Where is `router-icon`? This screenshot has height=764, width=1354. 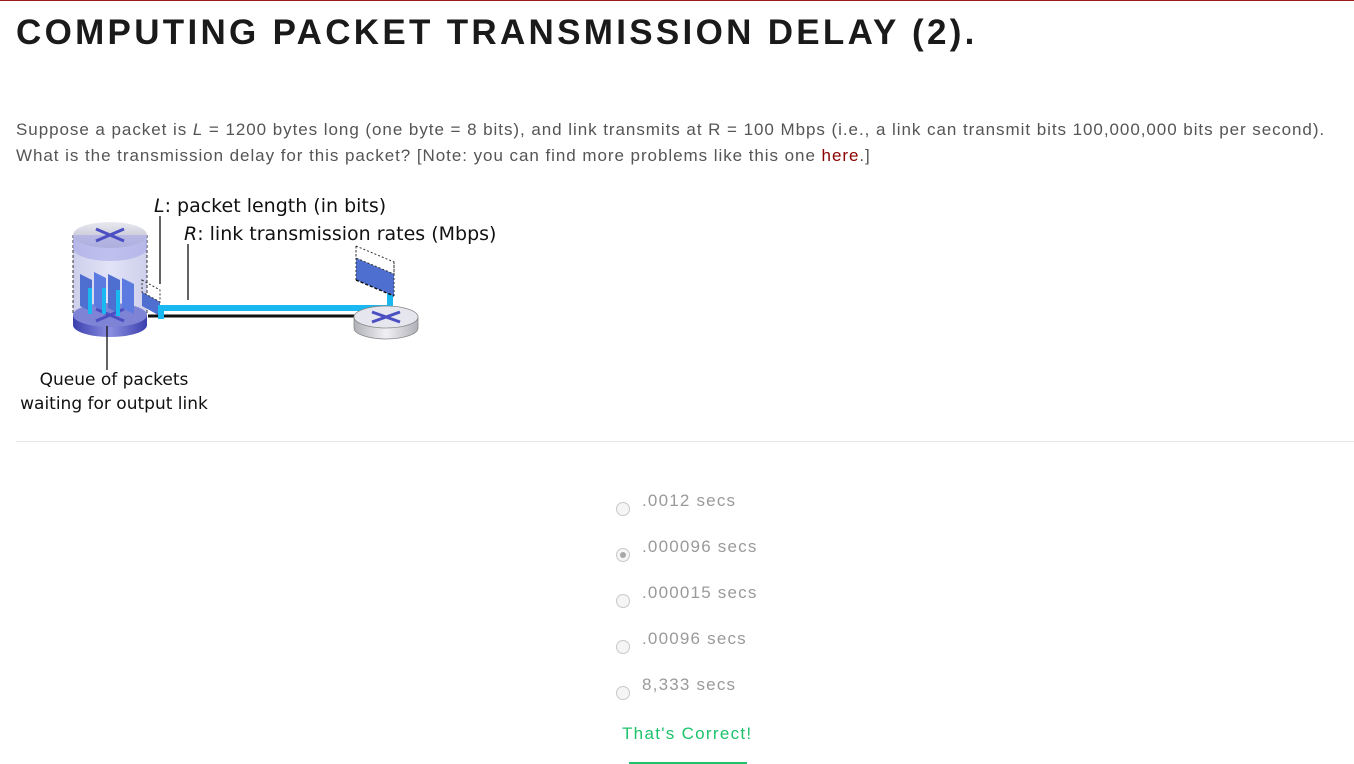
router-icon is located at coordinates (386, 292).